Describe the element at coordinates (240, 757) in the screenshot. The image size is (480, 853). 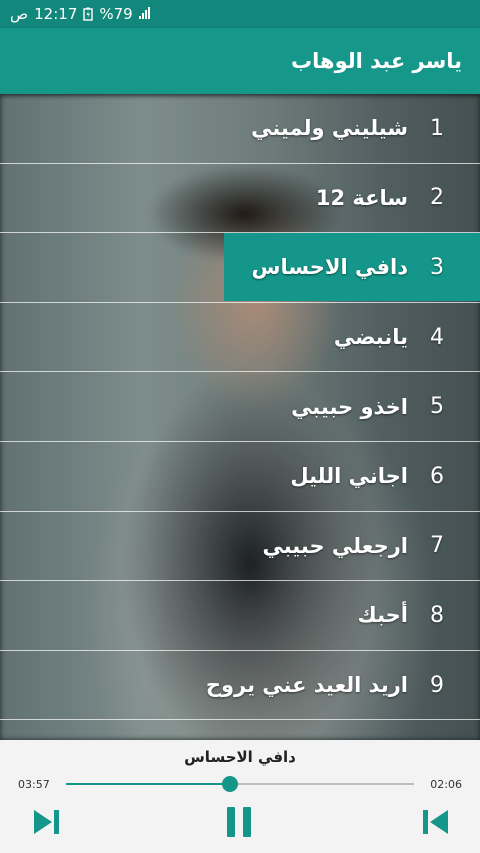
I see `now-playing-title: دافي الاحساس` at that location.